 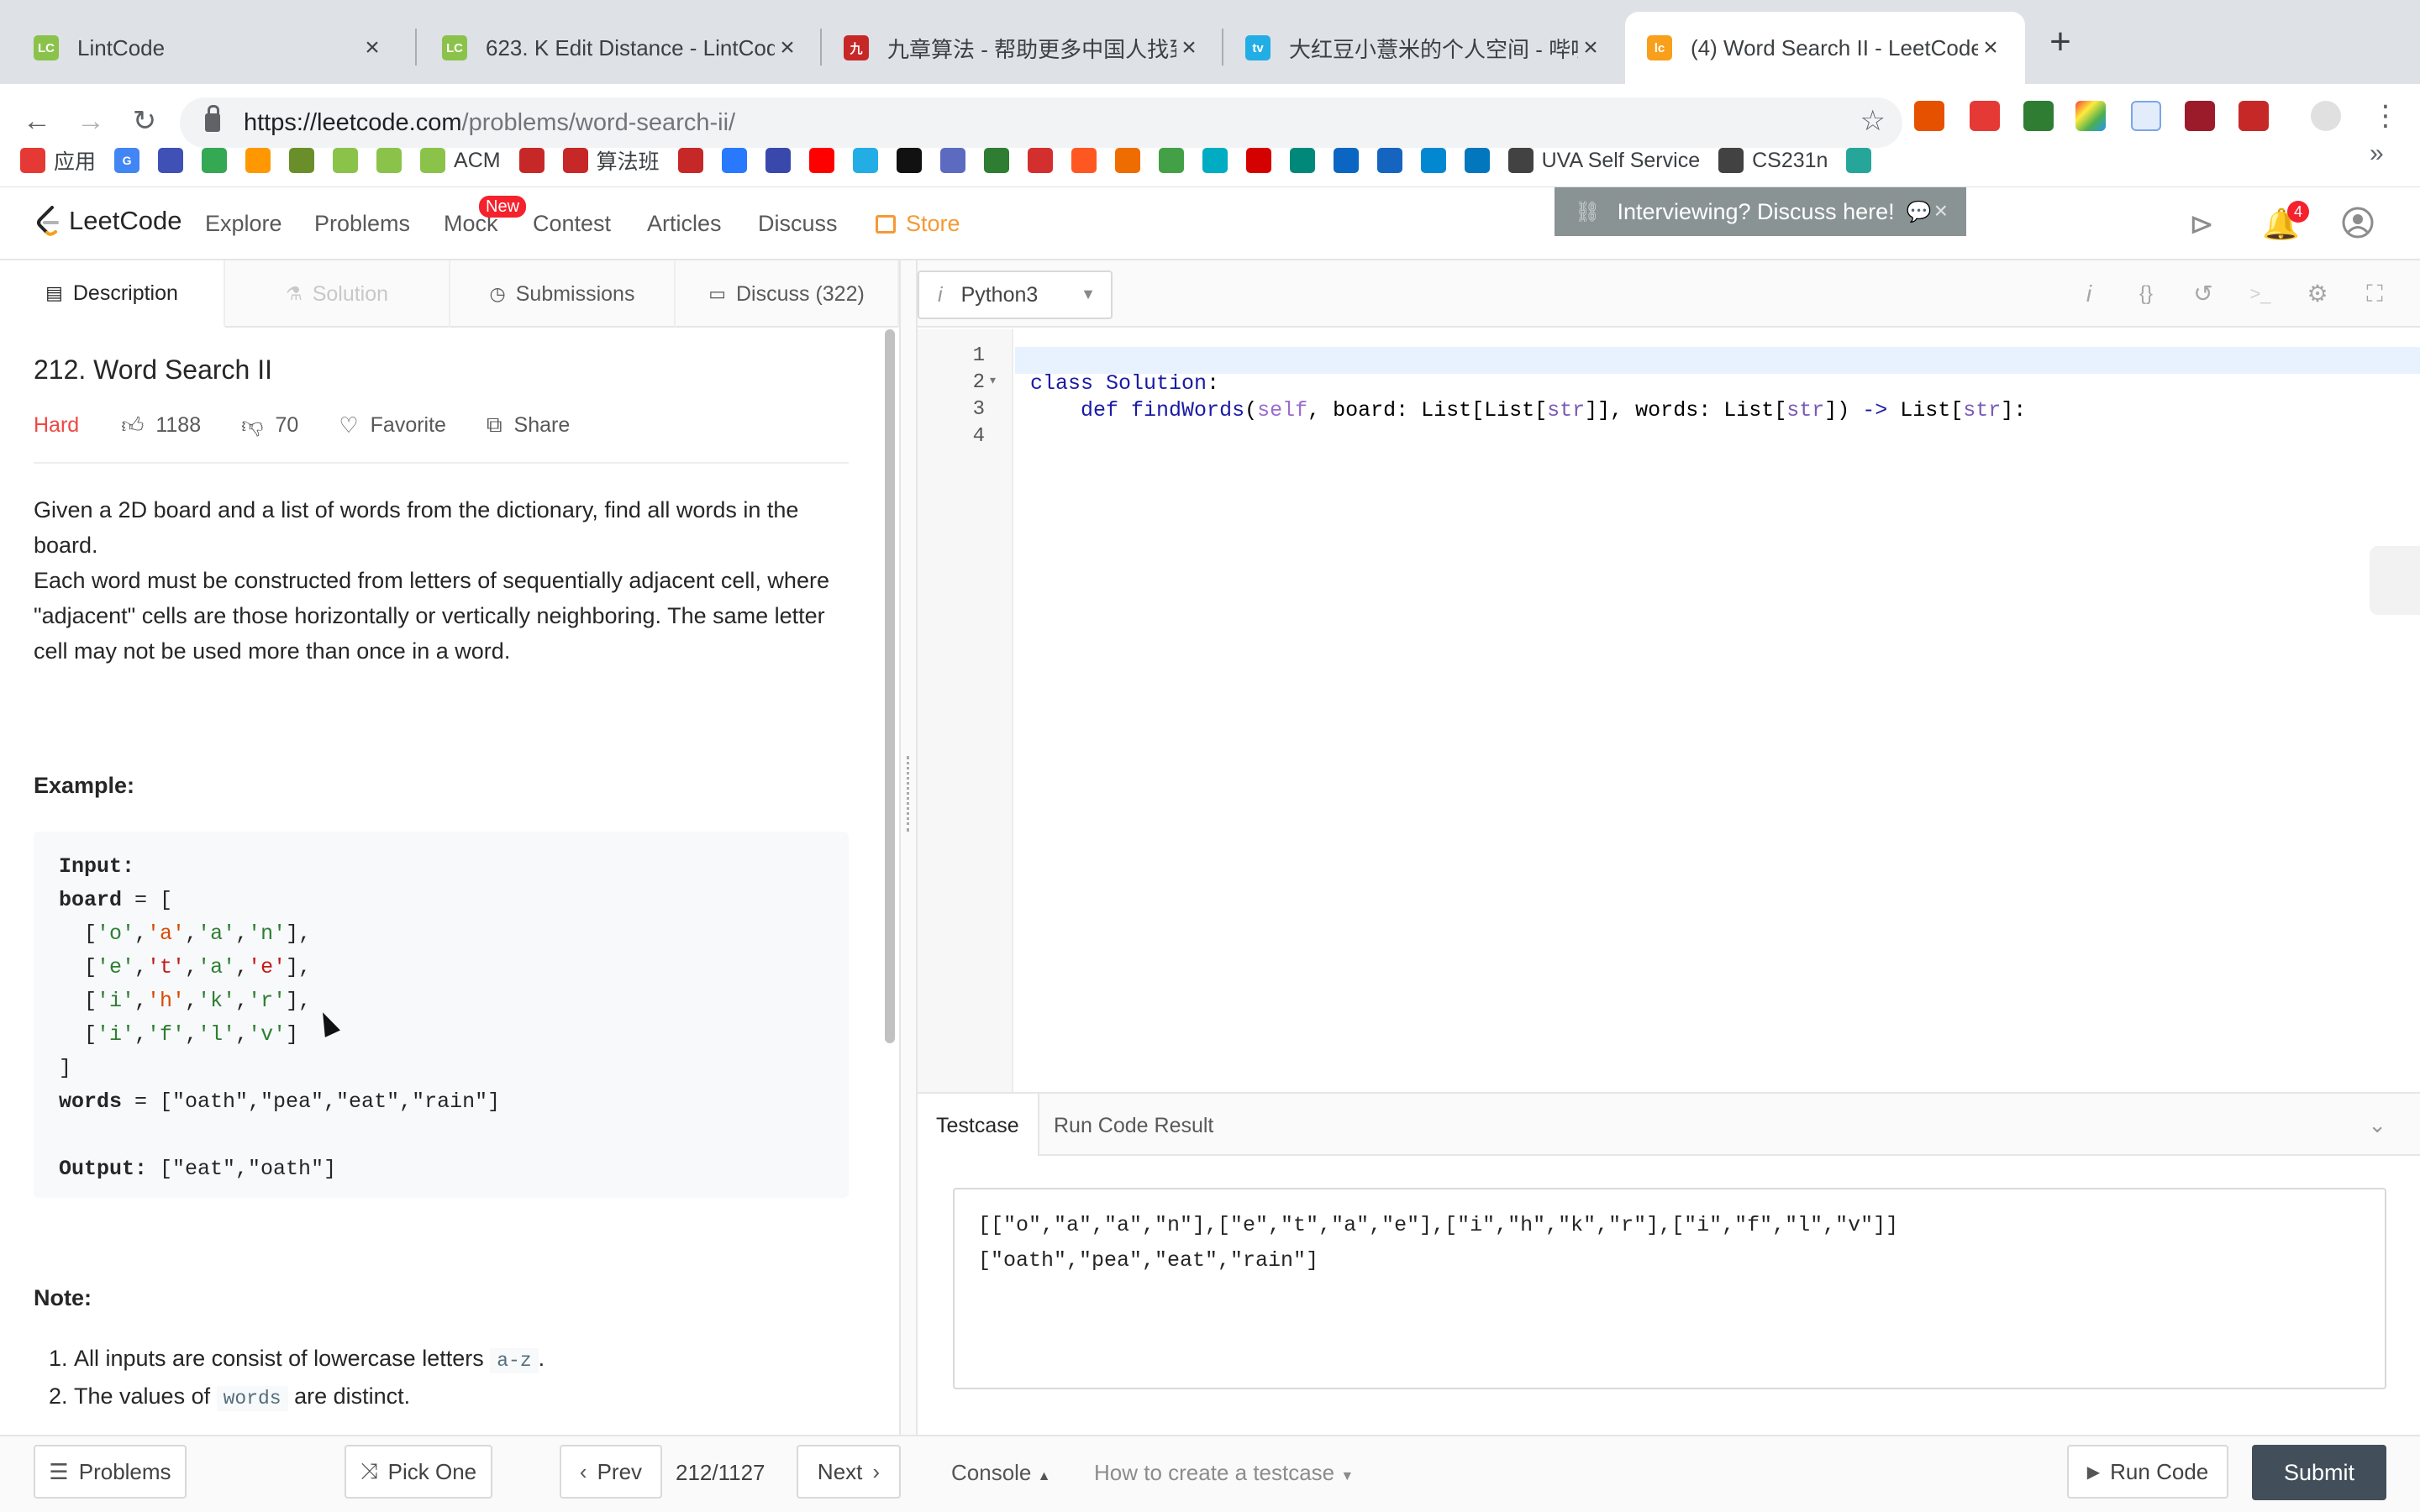 I want to click on nav-articles: Articles, so click(x=684, y=224).